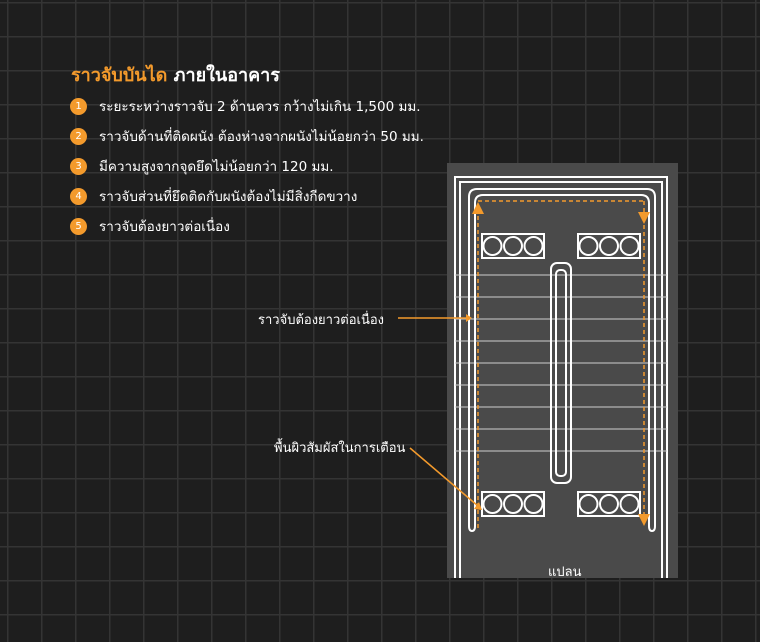 The image size is (760, 642). I want to click on callout-warning-surface: พื้นผิวสัมผัสในการเตือน, so click(340, 448).